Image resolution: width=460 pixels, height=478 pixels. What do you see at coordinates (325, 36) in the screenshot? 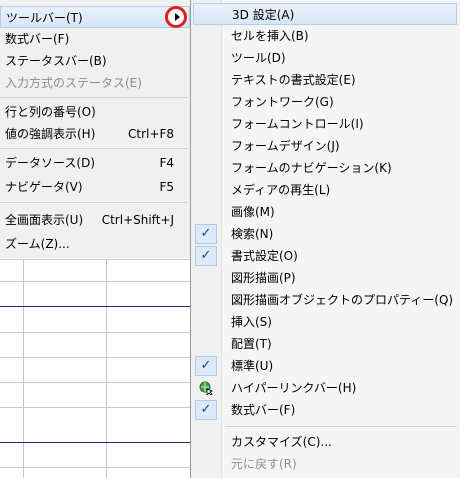
I see `submenu-item-insert-cells: セルを挿入(B)` at bounding box center [325, 36].